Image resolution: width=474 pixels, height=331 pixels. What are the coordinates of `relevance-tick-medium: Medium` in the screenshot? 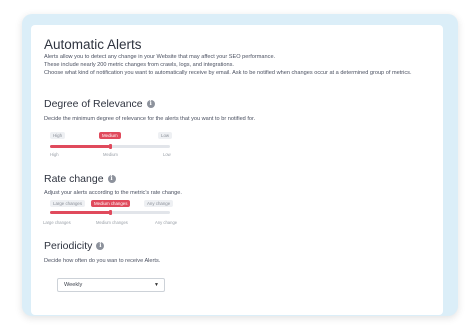 It's located at (110, 154).